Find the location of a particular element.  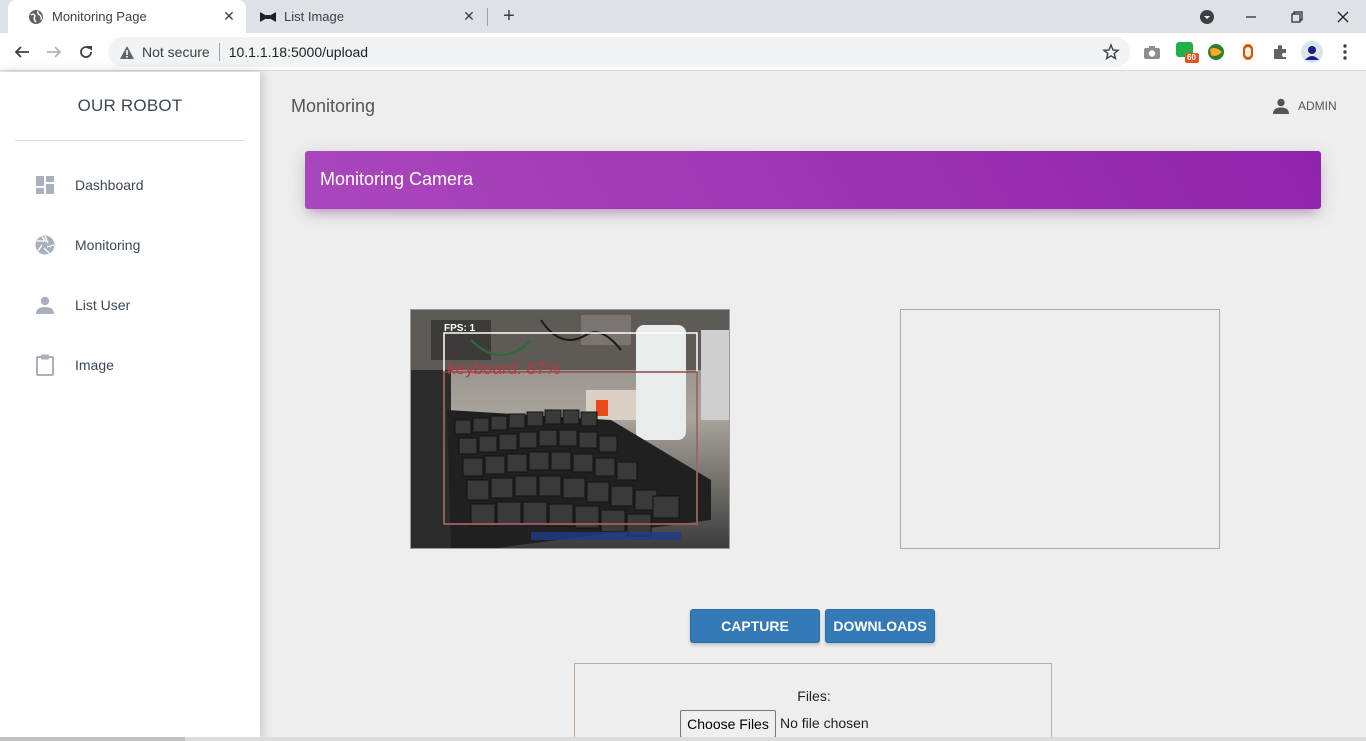

tab-title: List Image is located at coordinates (314, 16).